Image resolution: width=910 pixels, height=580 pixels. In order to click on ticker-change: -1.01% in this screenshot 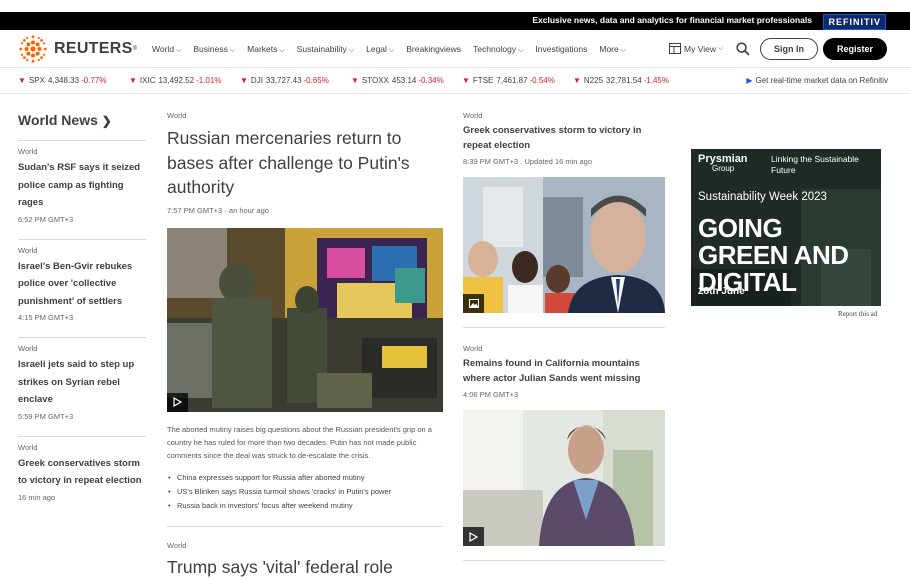, I will do `click(209, 80)`.